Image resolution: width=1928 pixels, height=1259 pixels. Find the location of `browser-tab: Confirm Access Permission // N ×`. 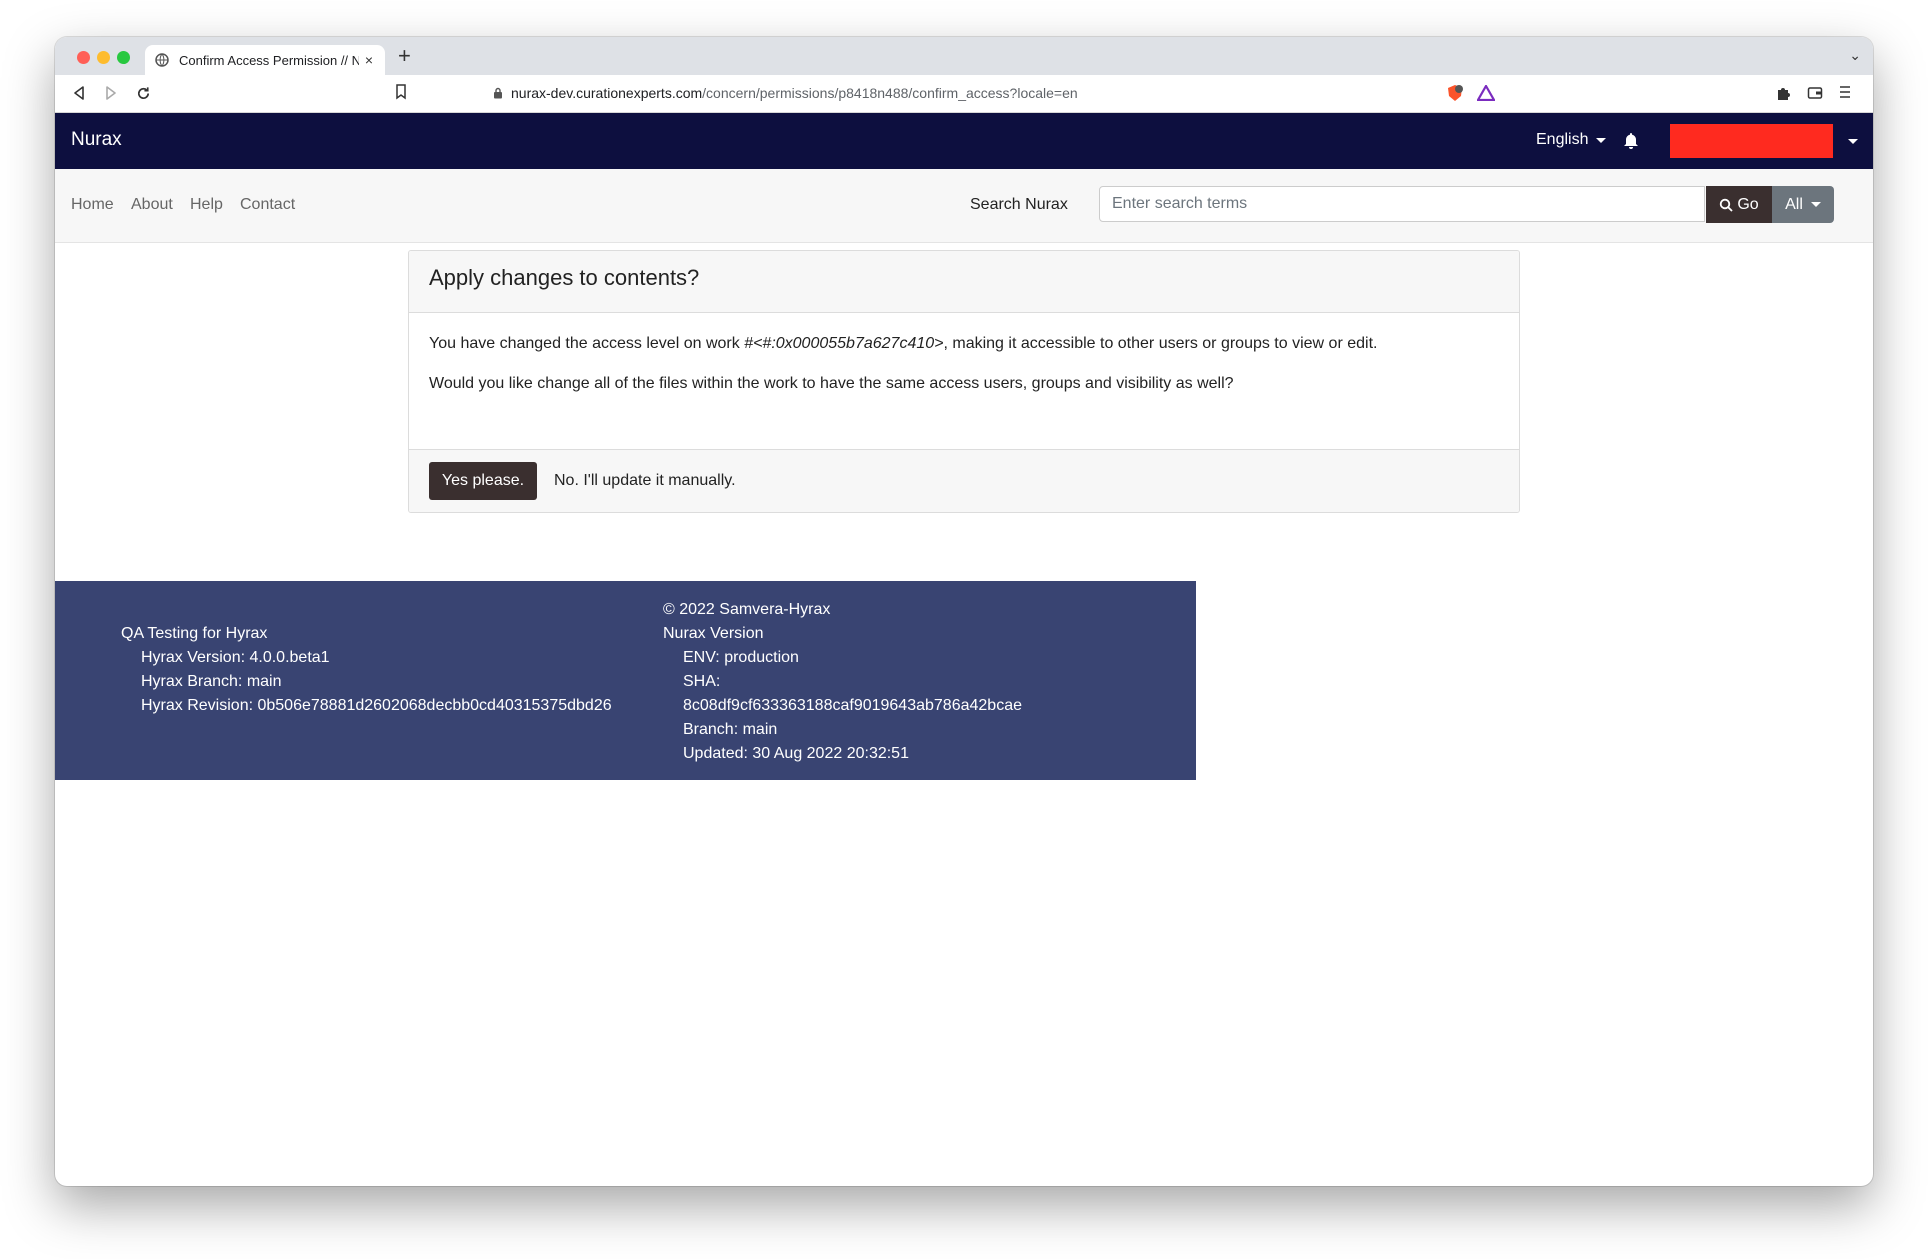

browser-tab: Confirm Access Permission // N × is located at coordinates (265, 60).